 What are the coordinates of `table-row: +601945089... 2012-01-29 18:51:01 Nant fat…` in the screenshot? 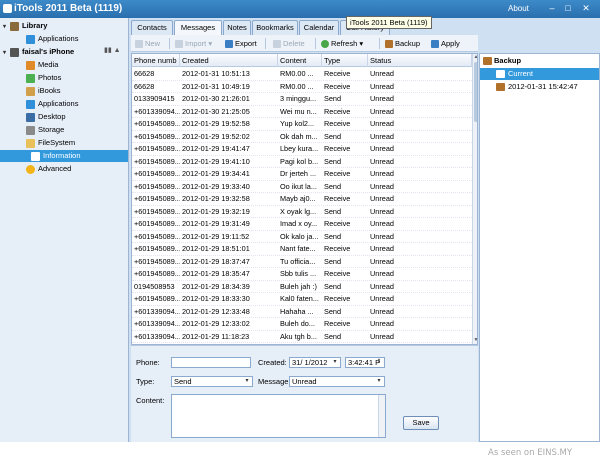 It's located at (302, 249).